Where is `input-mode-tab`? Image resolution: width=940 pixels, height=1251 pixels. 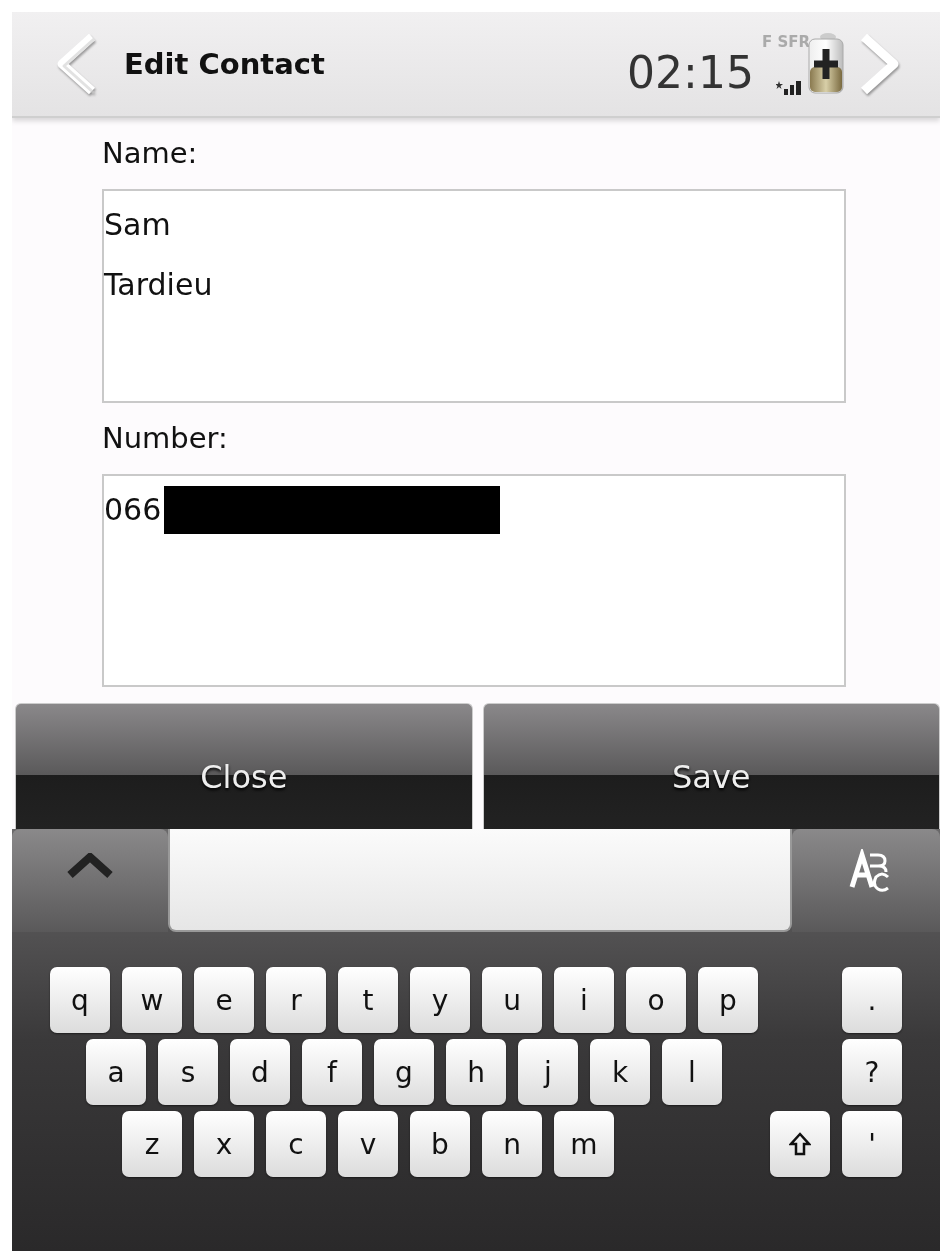 input-mode-tab is located at coordinates (866, 880).